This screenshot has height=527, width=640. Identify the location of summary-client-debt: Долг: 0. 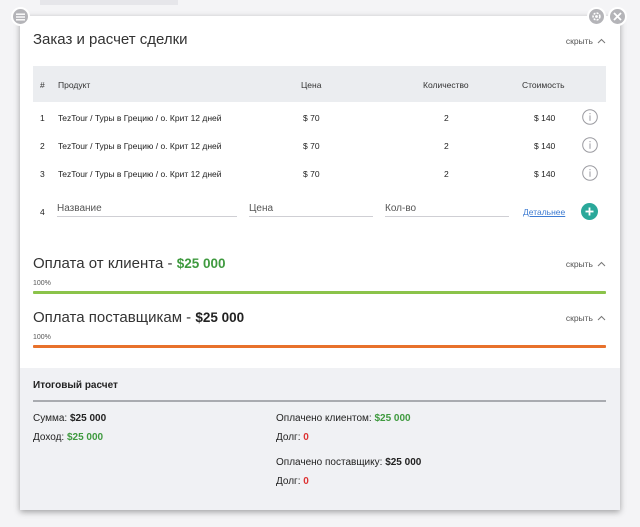
(292, 437).